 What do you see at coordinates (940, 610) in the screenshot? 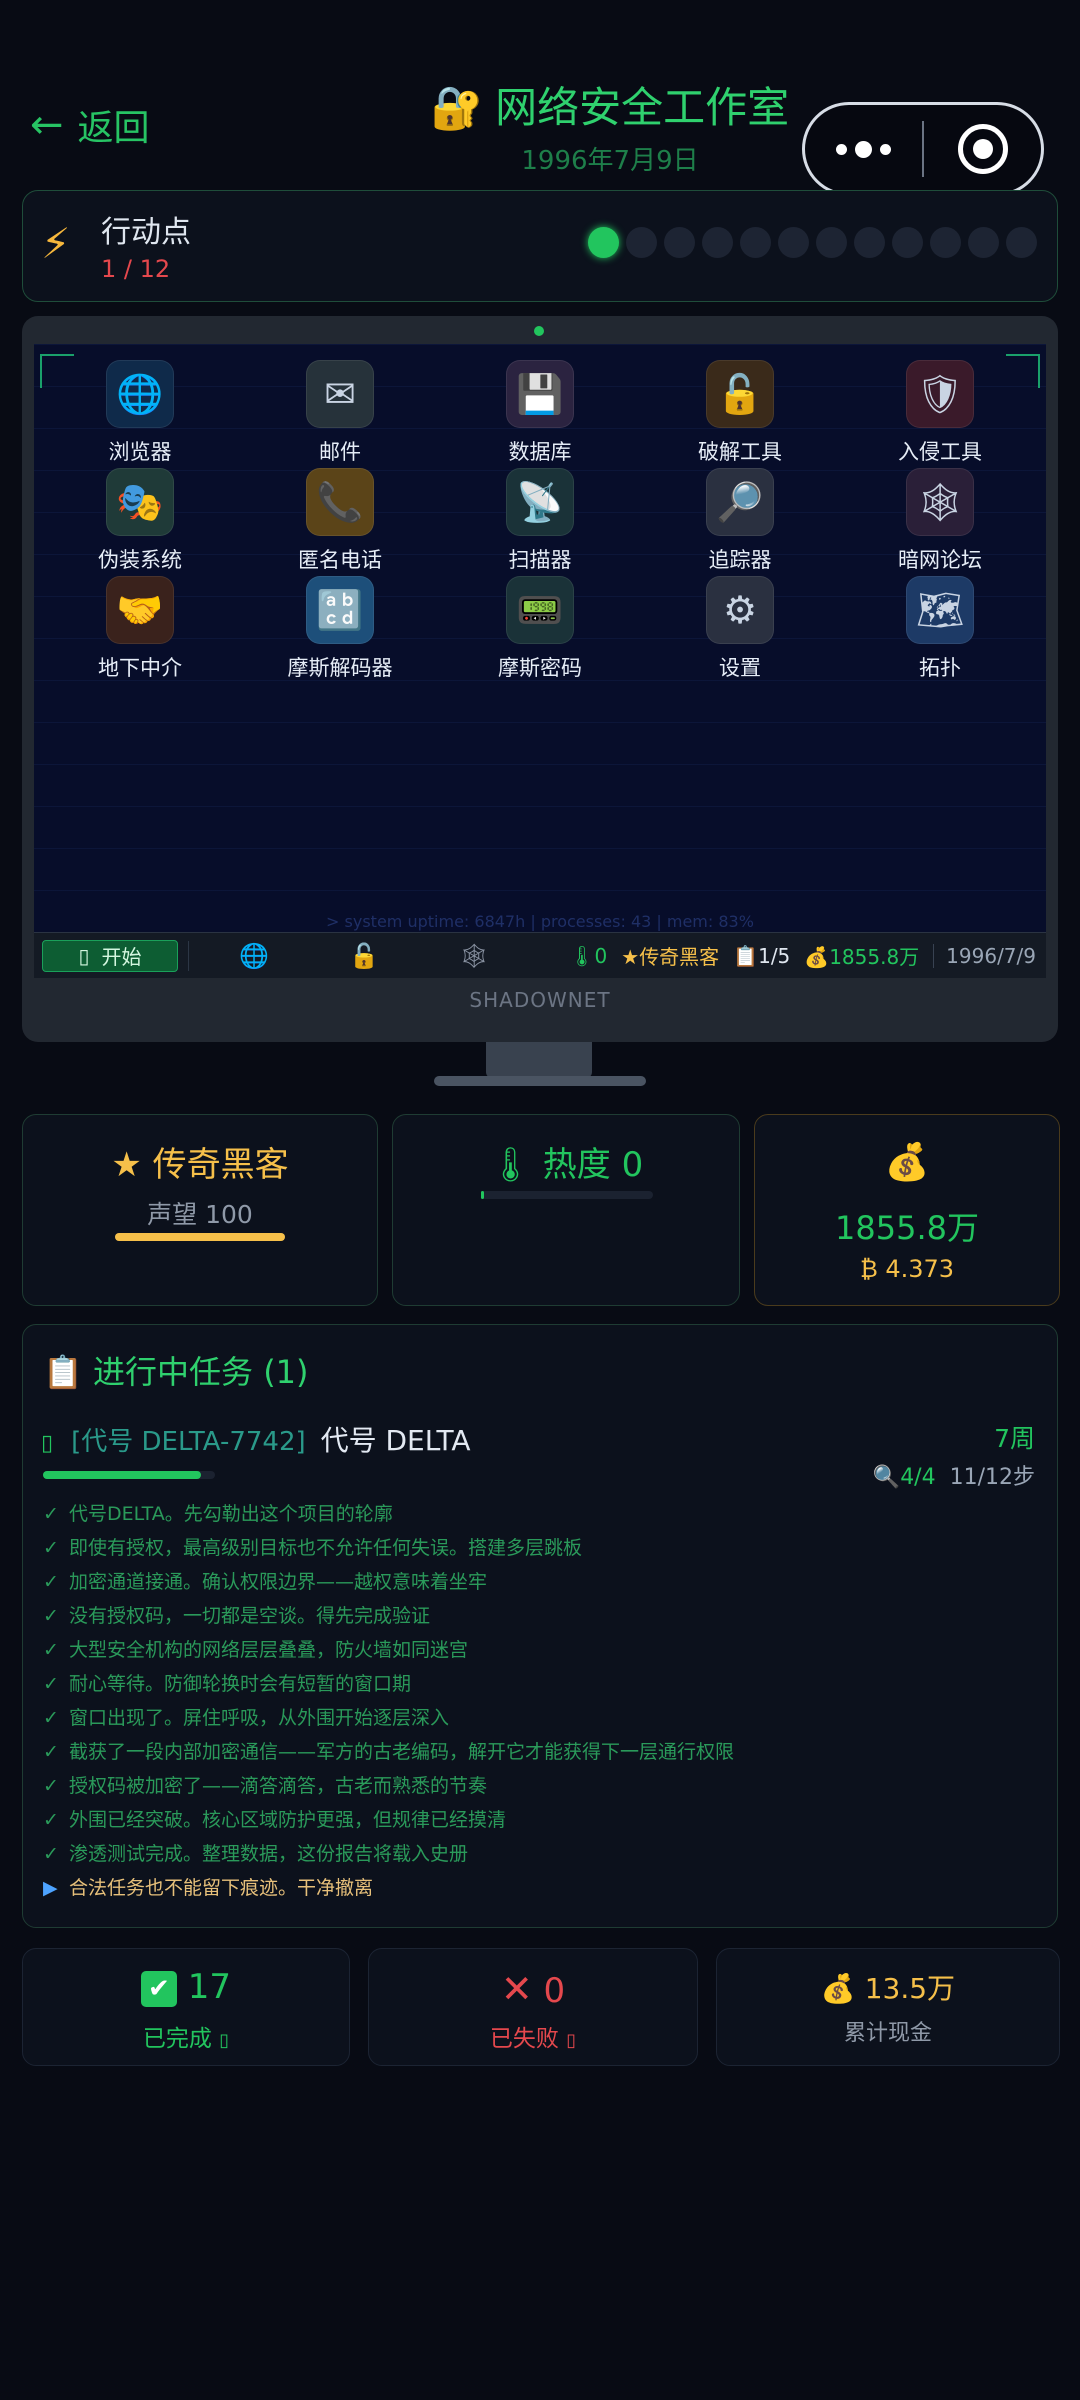
I see `map-icon: 🗺` at bounding box center [940, 610].